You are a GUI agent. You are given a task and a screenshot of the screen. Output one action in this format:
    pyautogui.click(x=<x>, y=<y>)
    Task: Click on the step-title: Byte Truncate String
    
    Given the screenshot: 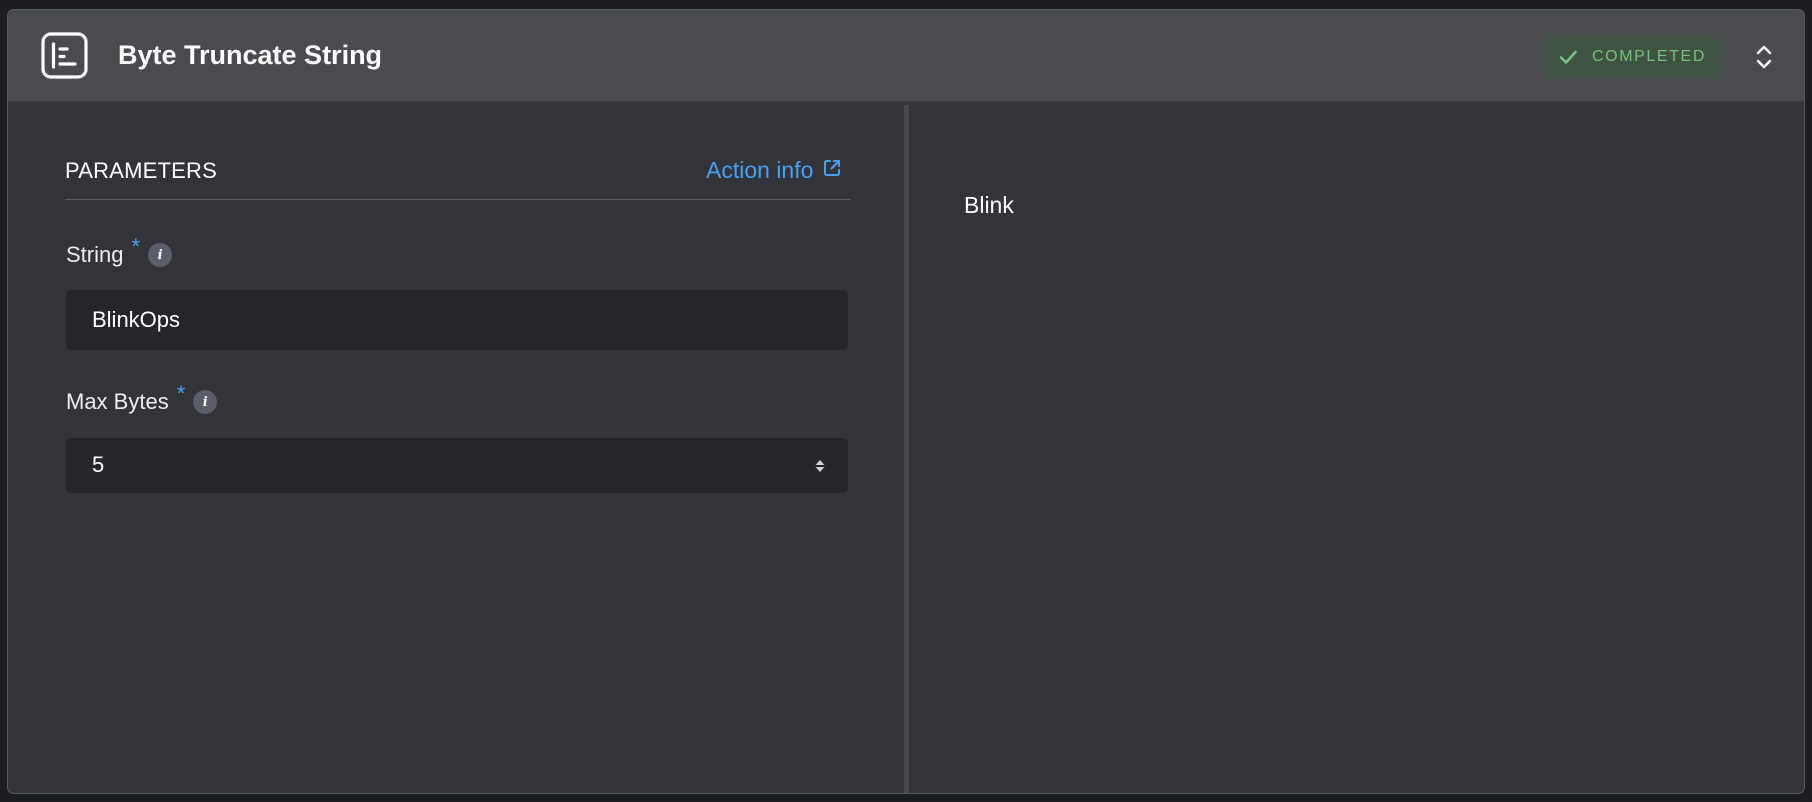 What is the action you would take?
    pyautogui.click(x=250, y=55)
    